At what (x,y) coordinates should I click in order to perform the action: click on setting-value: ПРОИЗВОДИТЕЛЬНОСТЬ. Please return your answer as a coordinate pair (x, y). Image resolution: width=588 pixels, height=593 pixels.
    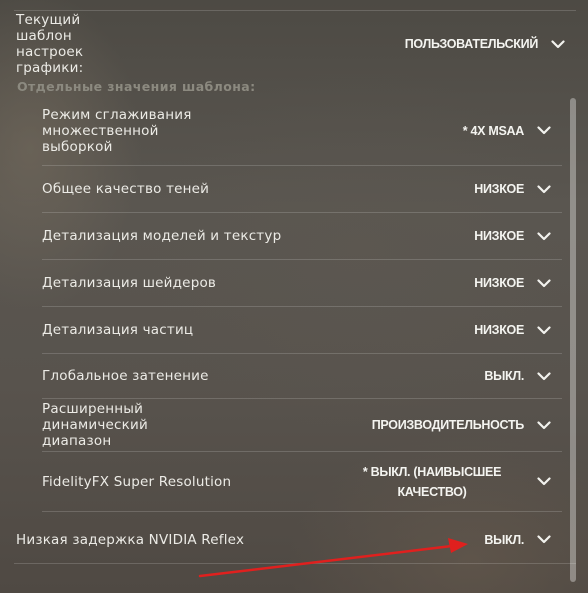
    Looking at the image, I should click on (448, 425).